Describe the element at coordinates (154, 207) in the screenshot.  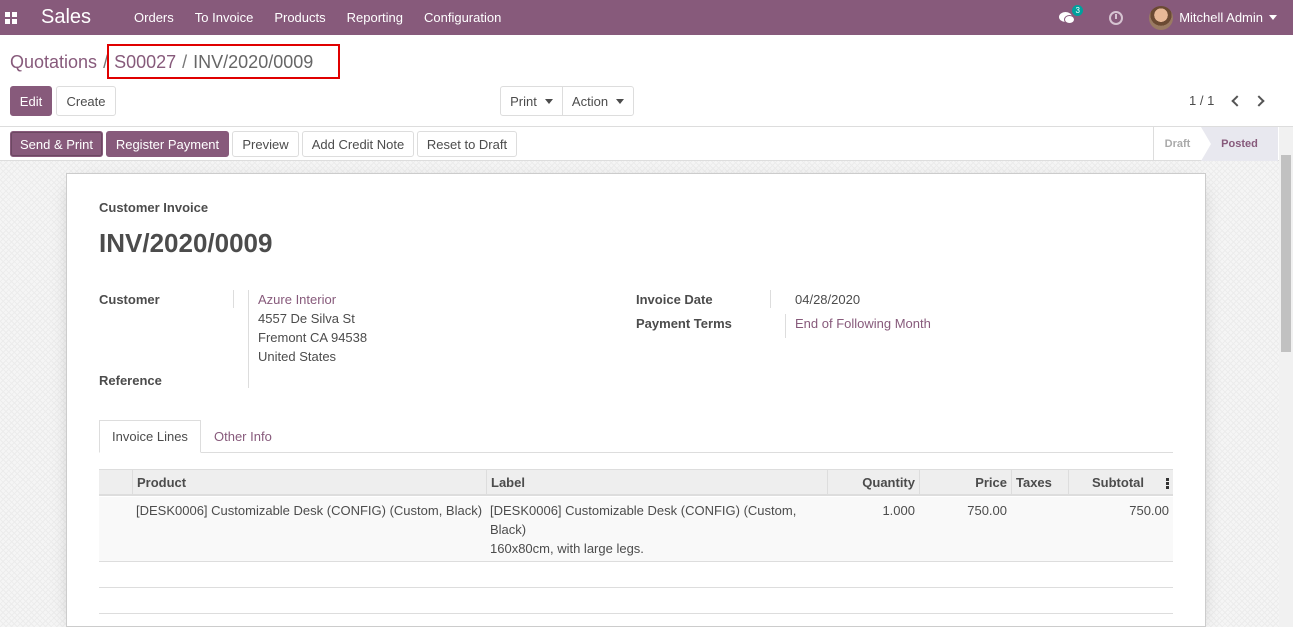
I see `invoice-type-label: Customer Invoice` at that location.